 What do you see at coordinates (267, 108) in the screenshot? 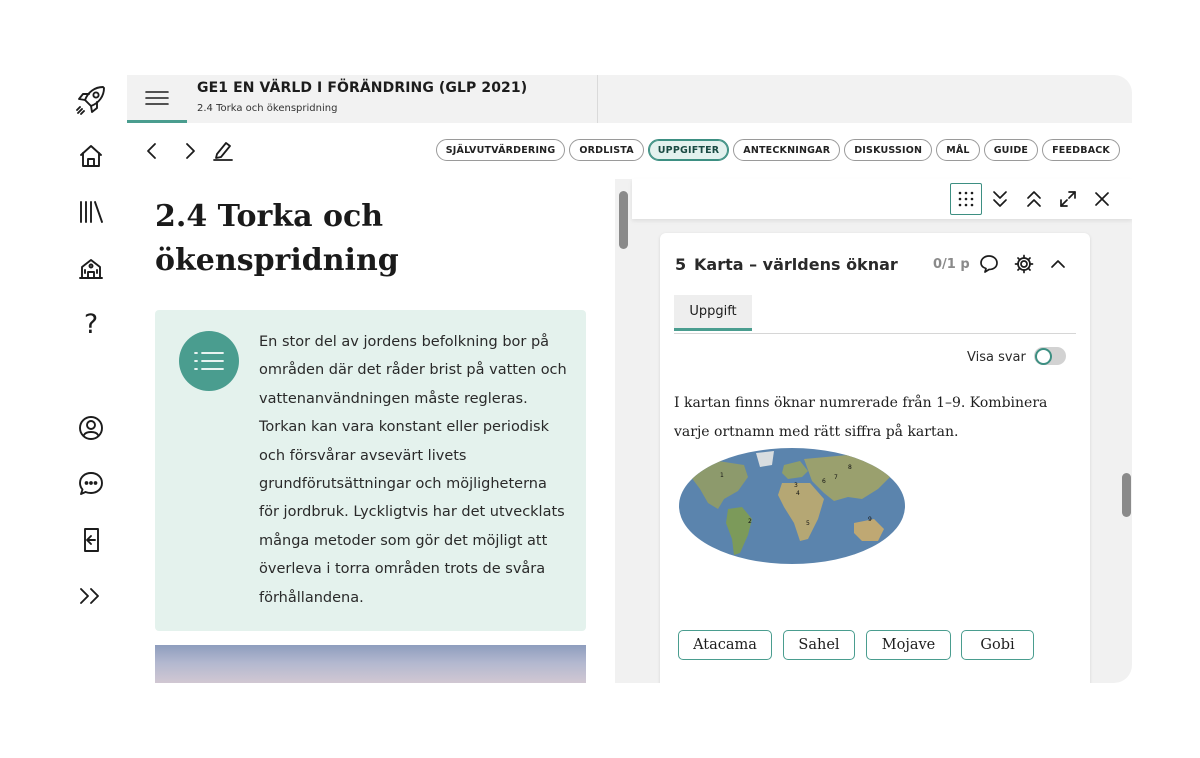
I see `chapter-subtitle: 2.4 Torka och ökenspridning` at bounding box center [267, 108].